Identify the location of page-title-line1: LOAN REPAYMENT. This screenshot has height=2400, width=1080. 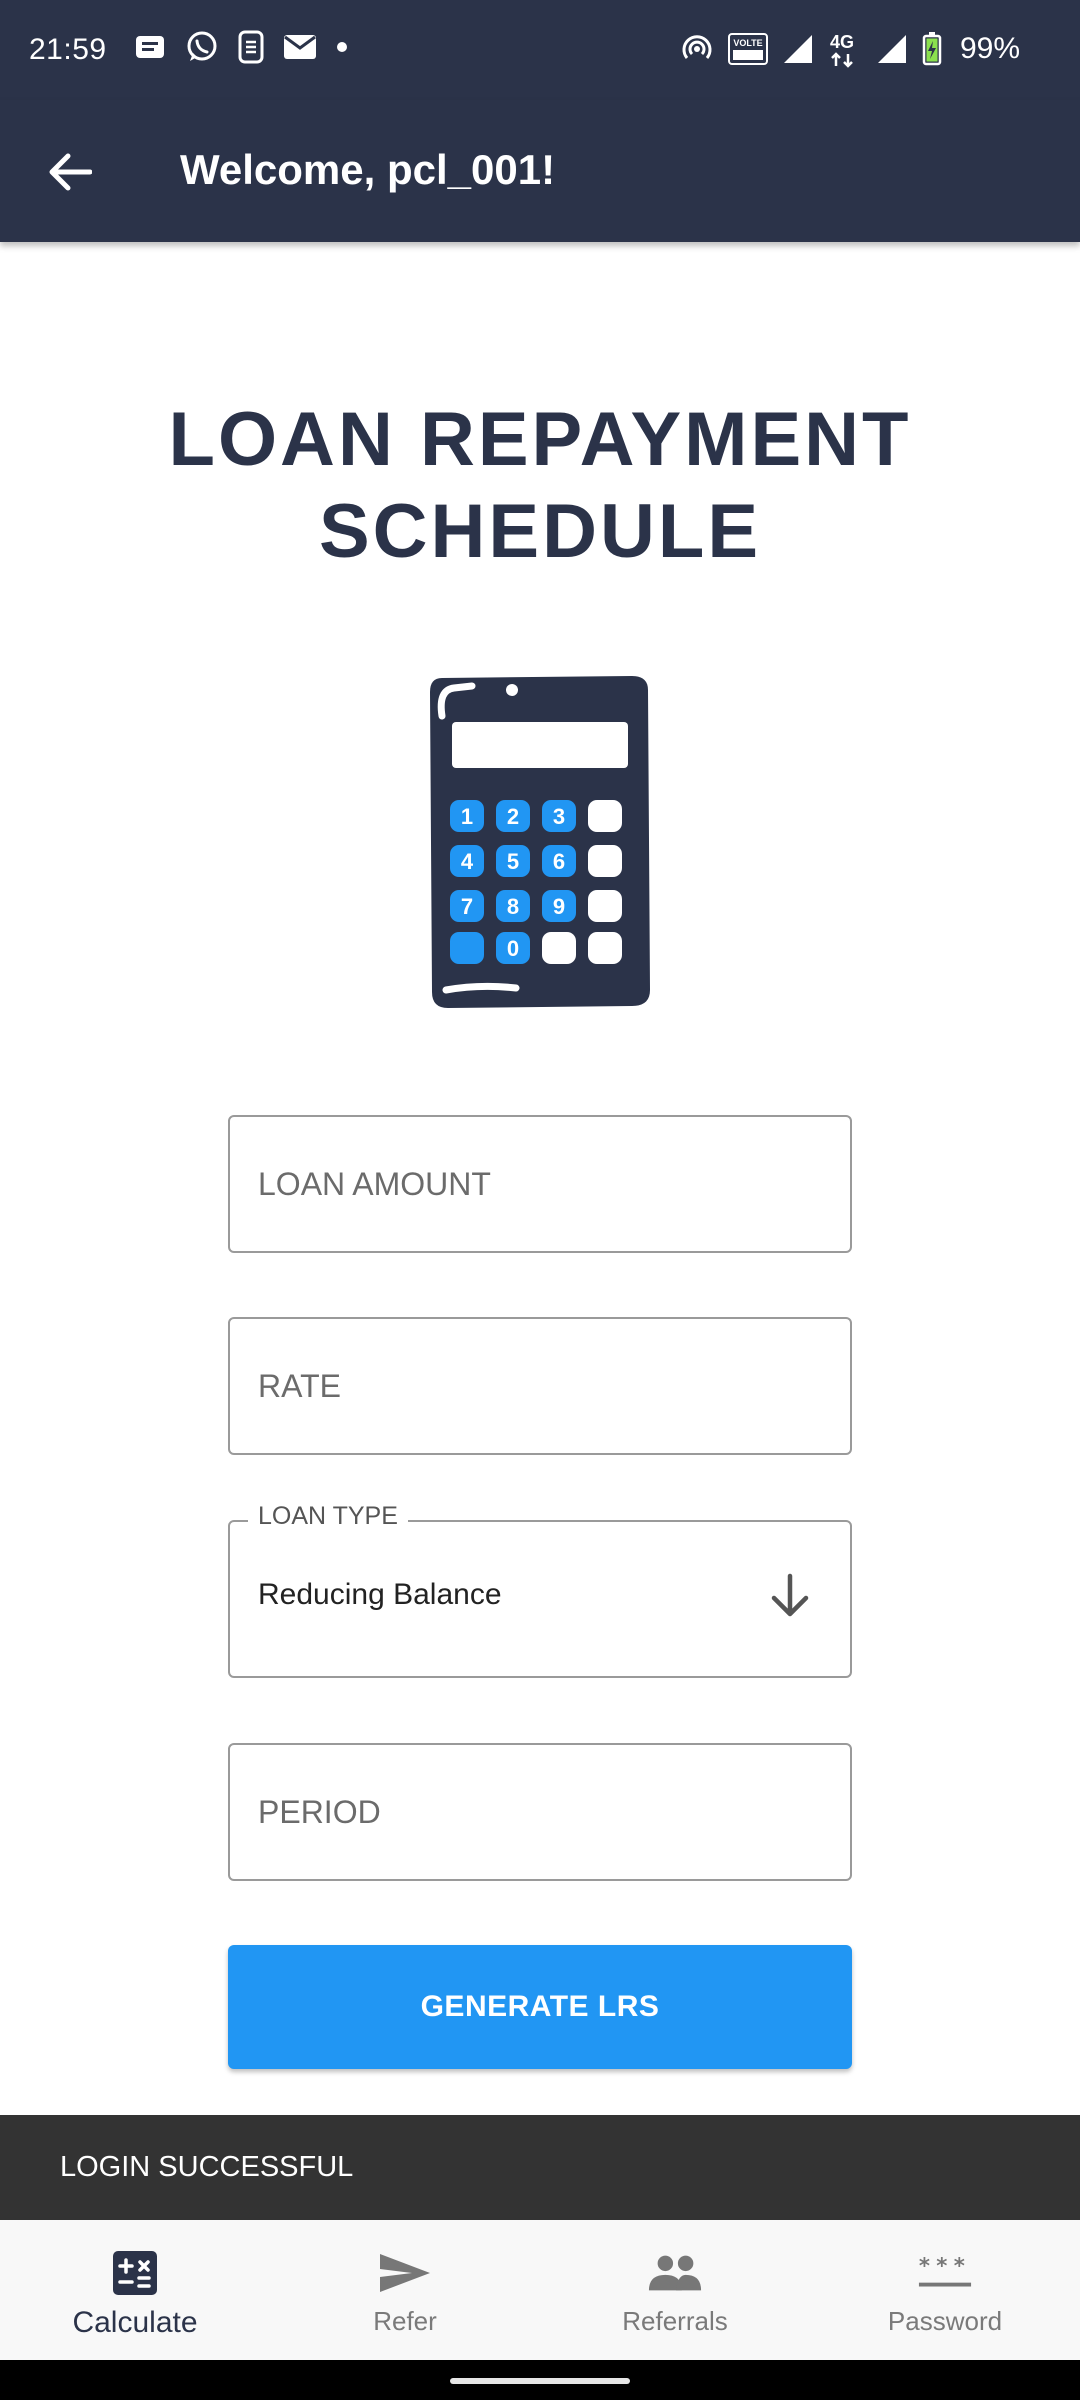
(540, 439).